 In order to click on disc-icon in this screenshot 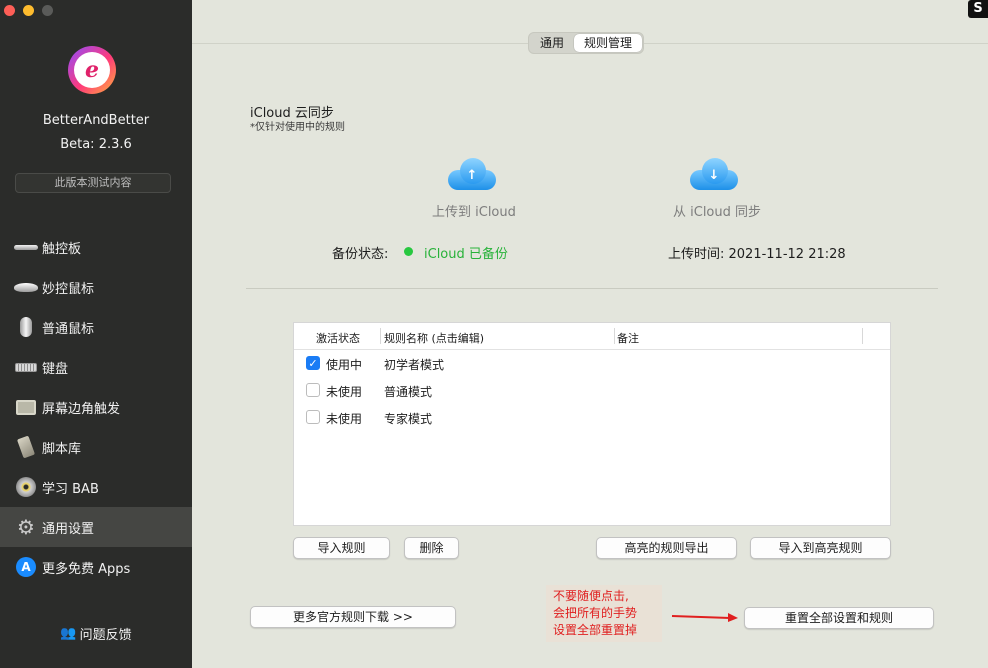, I will do `click(26, 487)`.